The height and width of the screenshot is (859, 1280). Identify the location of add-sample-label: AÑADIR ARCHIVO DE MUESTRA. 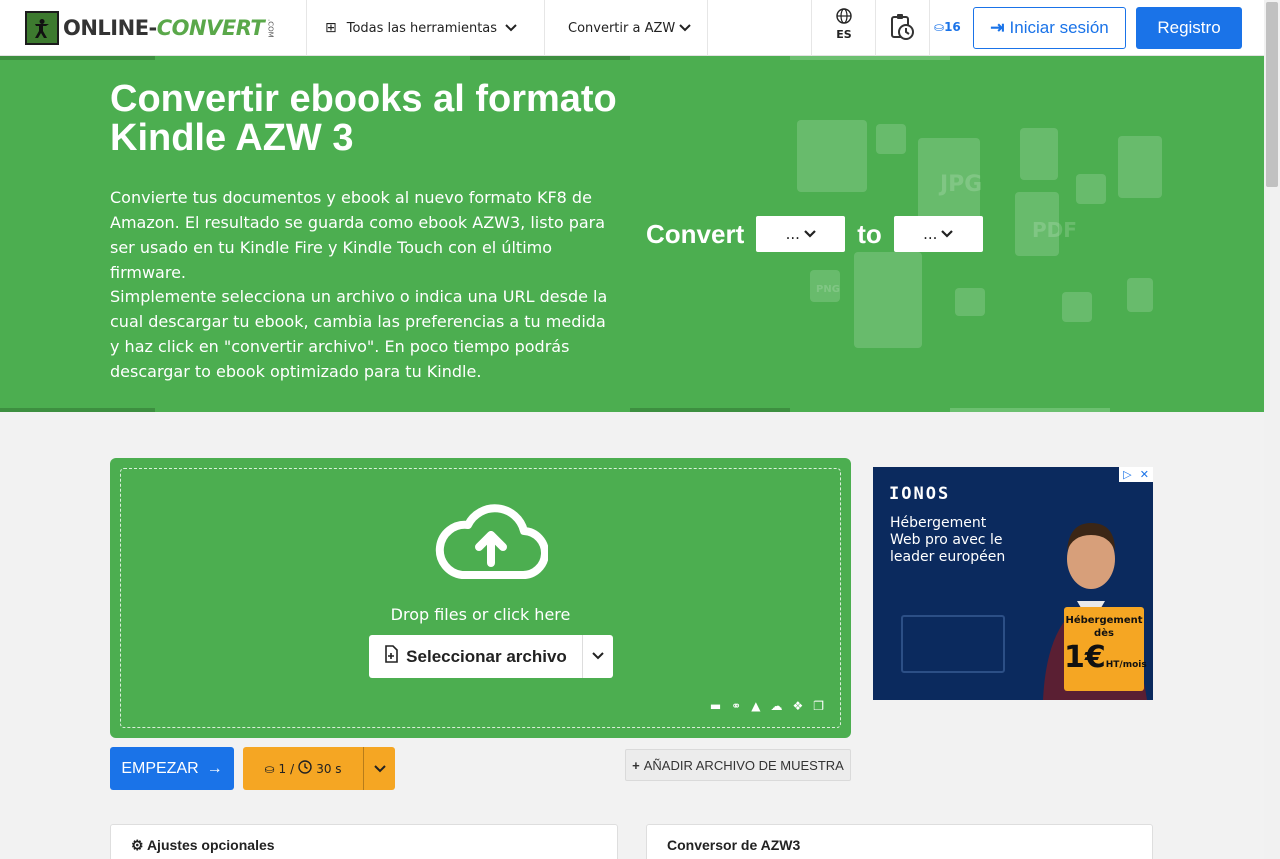
(743, 765).